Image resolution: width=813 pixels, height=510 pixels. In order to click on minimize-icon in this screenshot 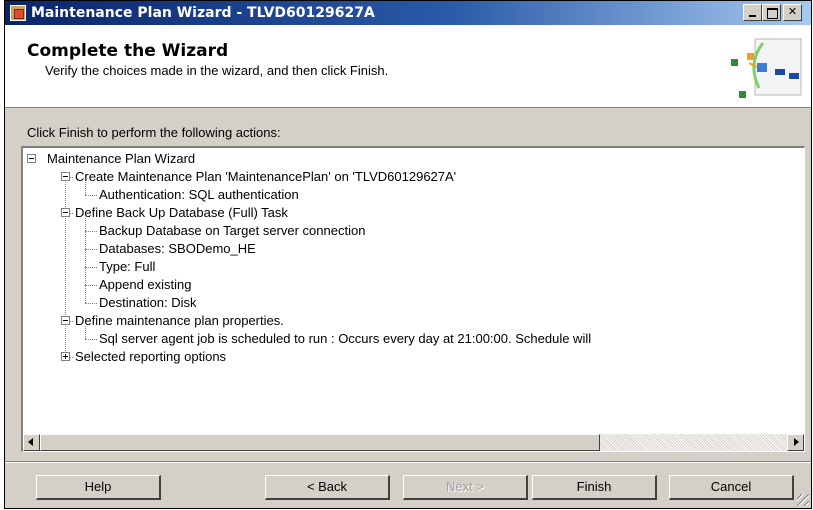, I will do `click(752, 12)`.